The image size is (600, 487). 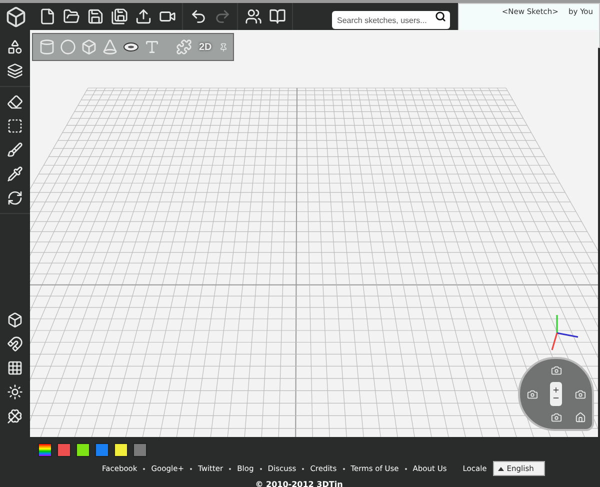 What do you see at coordinates (15, 368) in the screenshot?
I see `grid-icon` at bounding box center [15, 368].